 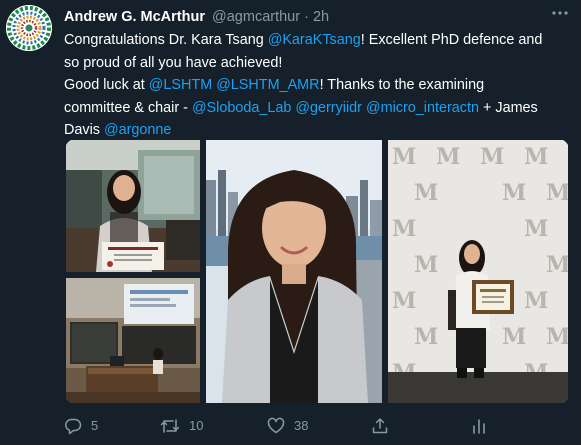 What do you see at coordinates (451, 40) in the screenshot?
I see `text-segment: ! Excellent PhD defence and` at bounding box center [451, 40].